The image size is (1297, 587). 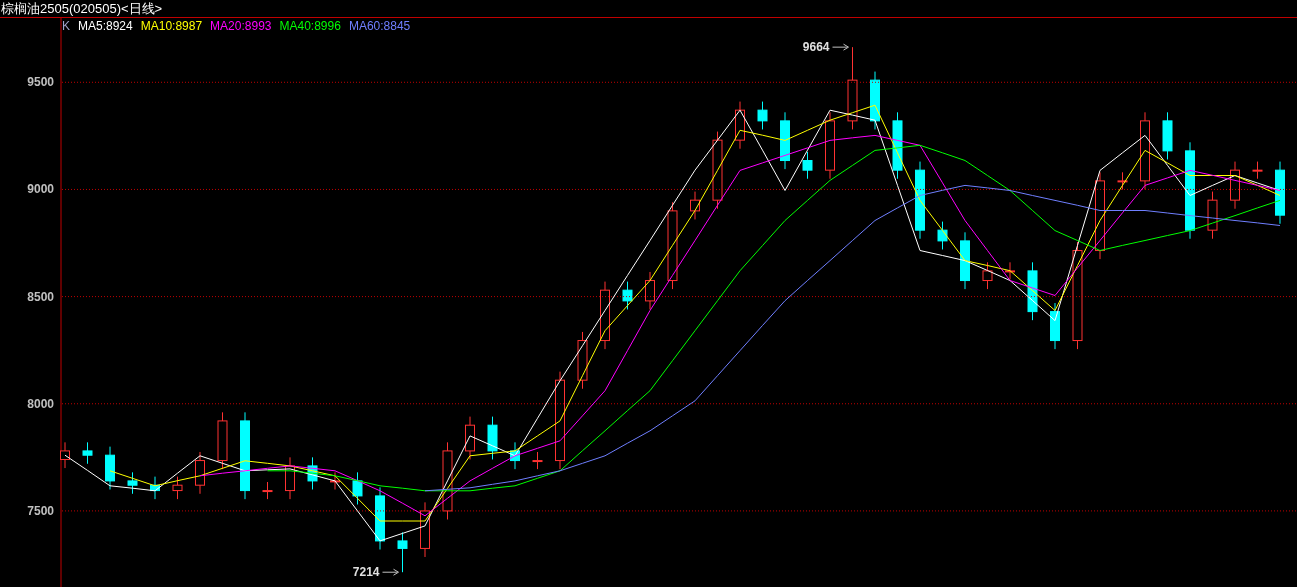 I want to click on axis-label: 9500, so click(x=40, y=82).